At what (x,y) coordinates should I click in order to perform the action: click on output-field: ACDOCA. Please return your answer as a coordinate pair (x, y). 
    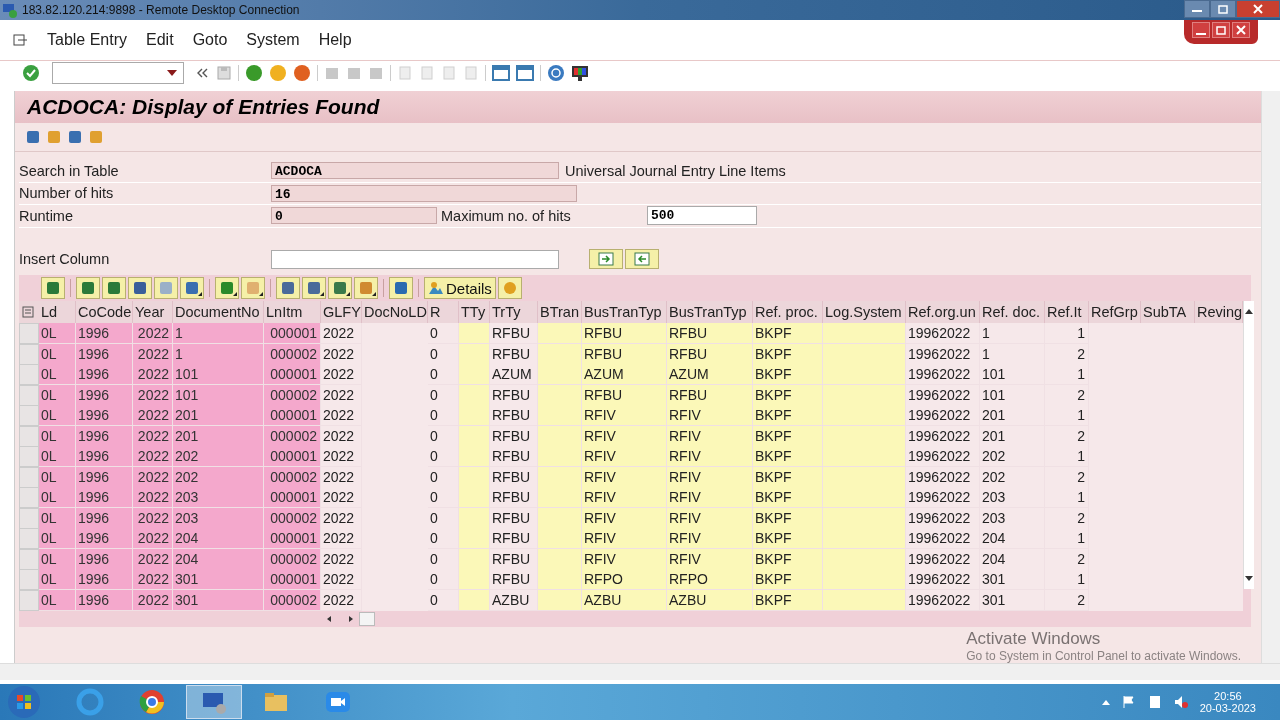
    Looking at the image, I should click on (415, 171).